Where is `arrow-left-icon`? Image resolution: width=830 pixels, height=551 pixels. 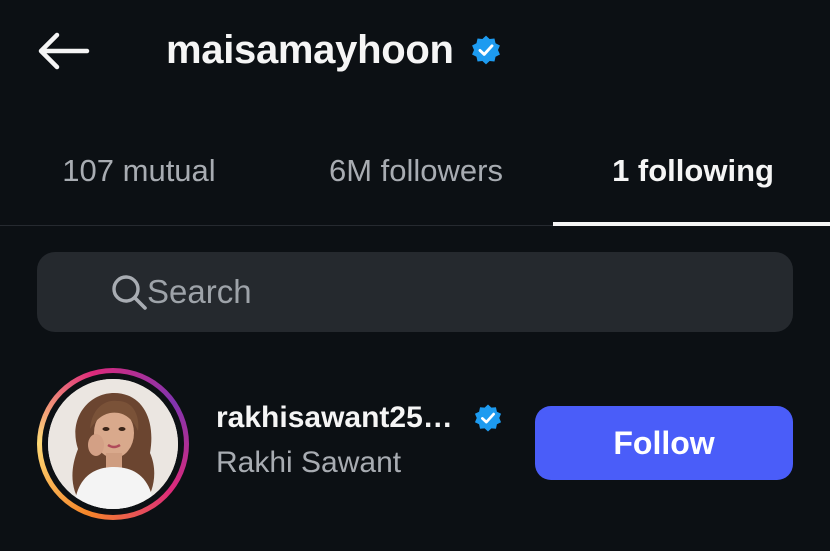 arrow-left-icon is located at coordinates (64, 51).